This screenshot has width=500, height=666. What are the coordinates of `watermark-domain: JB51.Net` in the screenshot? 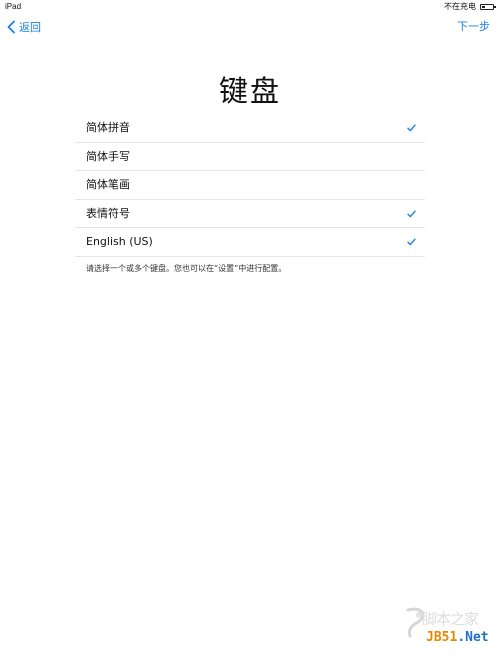 It's located at (457, 637).